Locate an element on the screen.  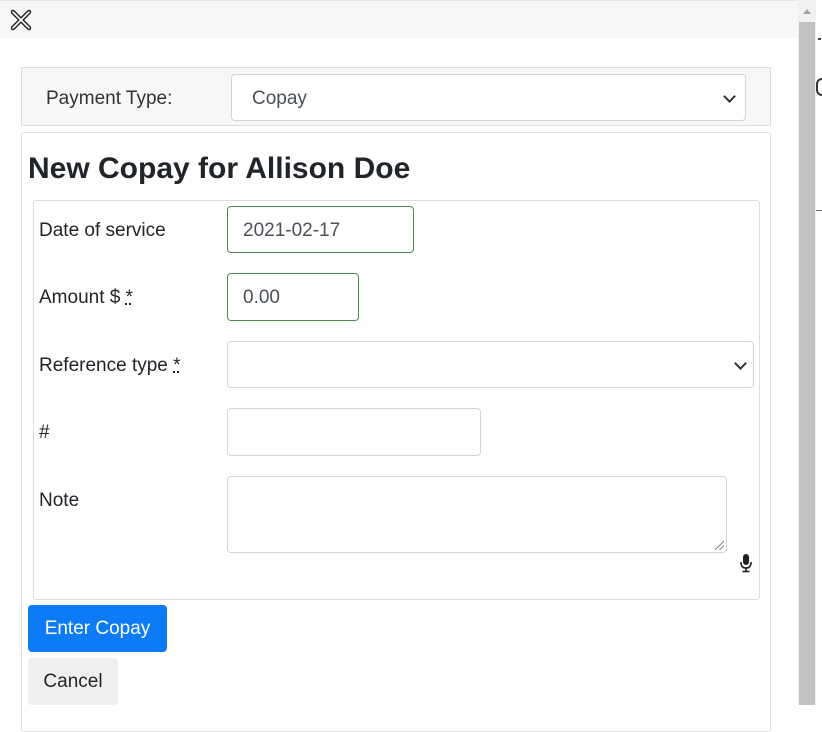
amount-label-text: Amount $ is located at coordinates (80, 297).